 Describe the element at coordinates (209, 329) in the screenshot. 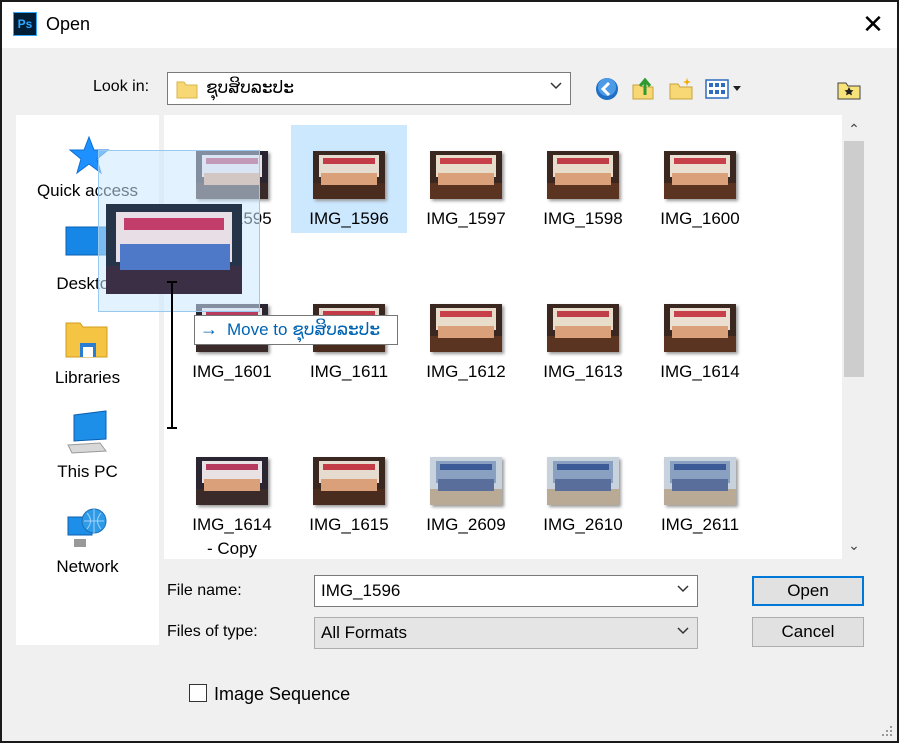

I see `arrow-right-icon: →` at that location.